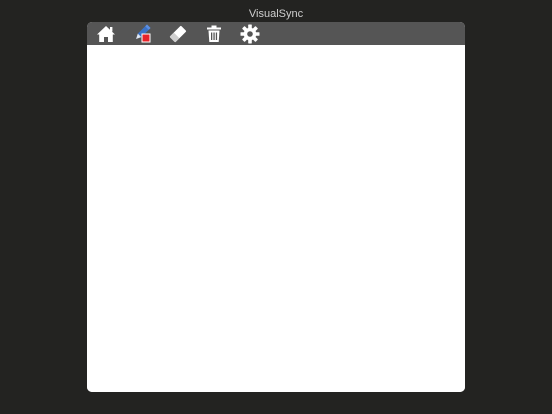  I want to click on trash-icon, so click(214, 34).